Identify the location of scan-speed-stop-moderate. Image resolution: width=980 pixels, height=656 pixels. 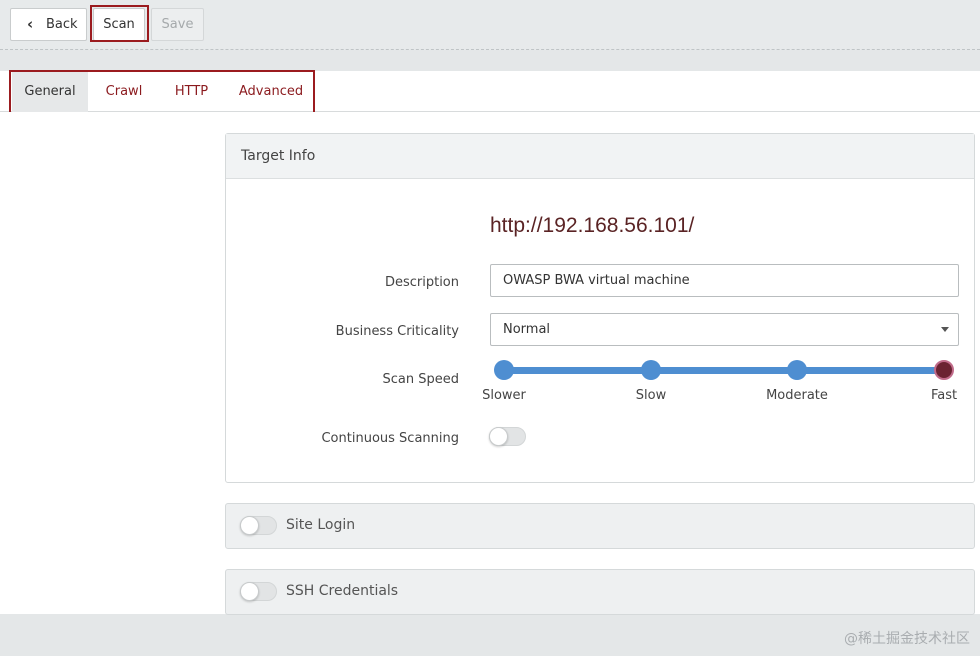
(797, 370).